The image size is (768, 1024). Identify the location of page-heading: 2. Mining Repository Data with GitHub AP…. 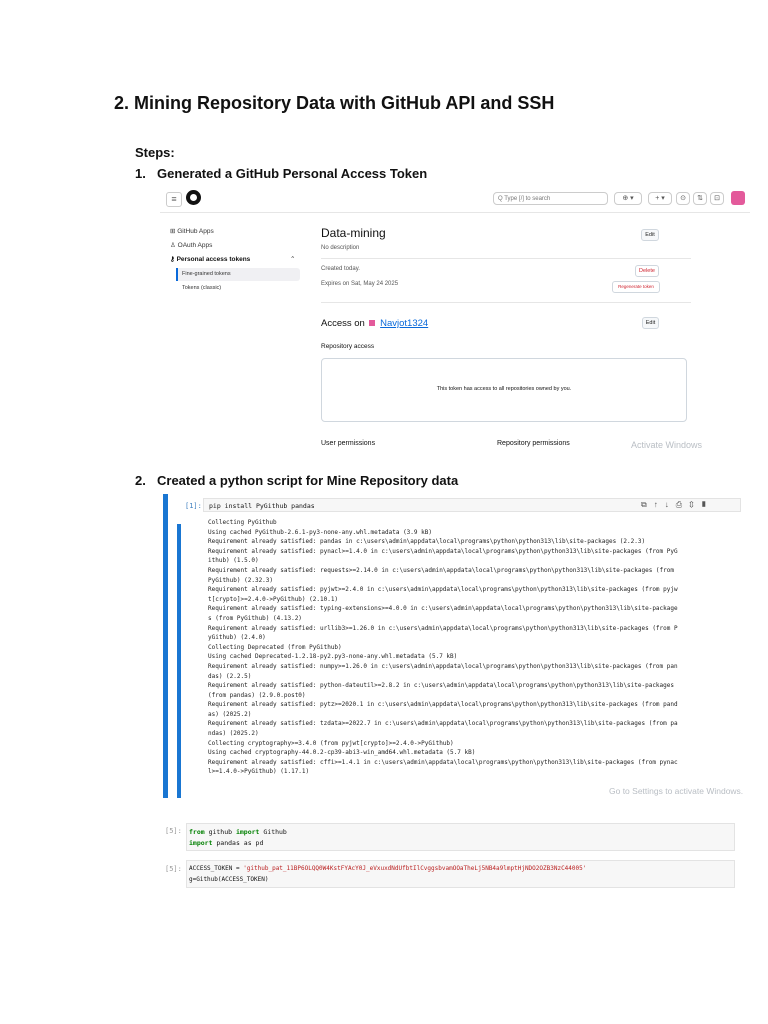
(334, 103).